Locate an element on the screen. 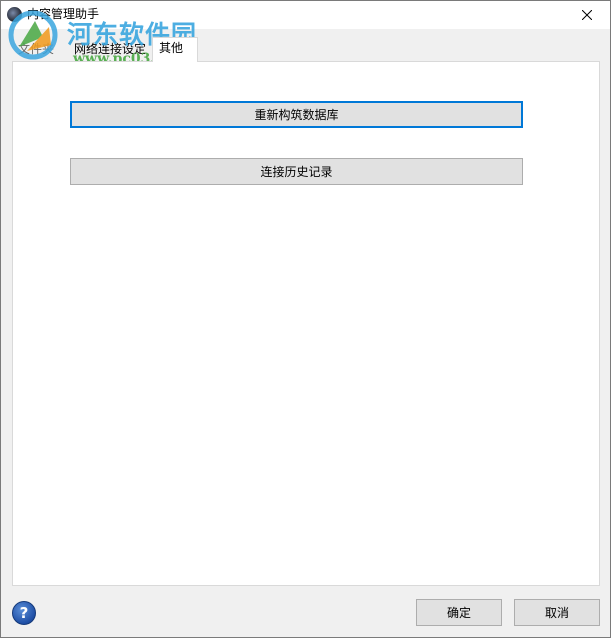 The height and width of the screenshot is (638, 611). app-icon is located at coordinates (14, 14).